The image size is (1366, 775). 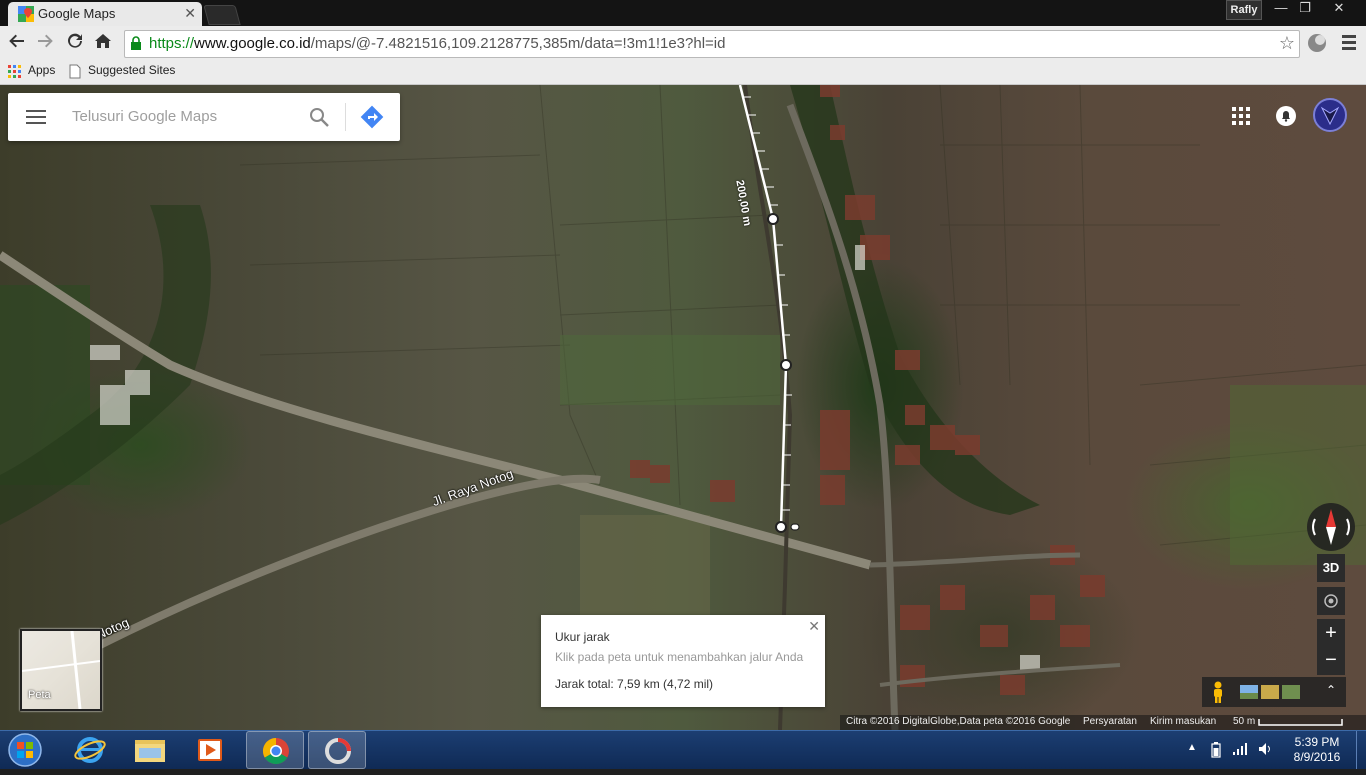 What do you see at coordinates (1317, 757) in the screenshot?
I see `clock-date: 8/9/2016` at bounding box center [1317, 757].